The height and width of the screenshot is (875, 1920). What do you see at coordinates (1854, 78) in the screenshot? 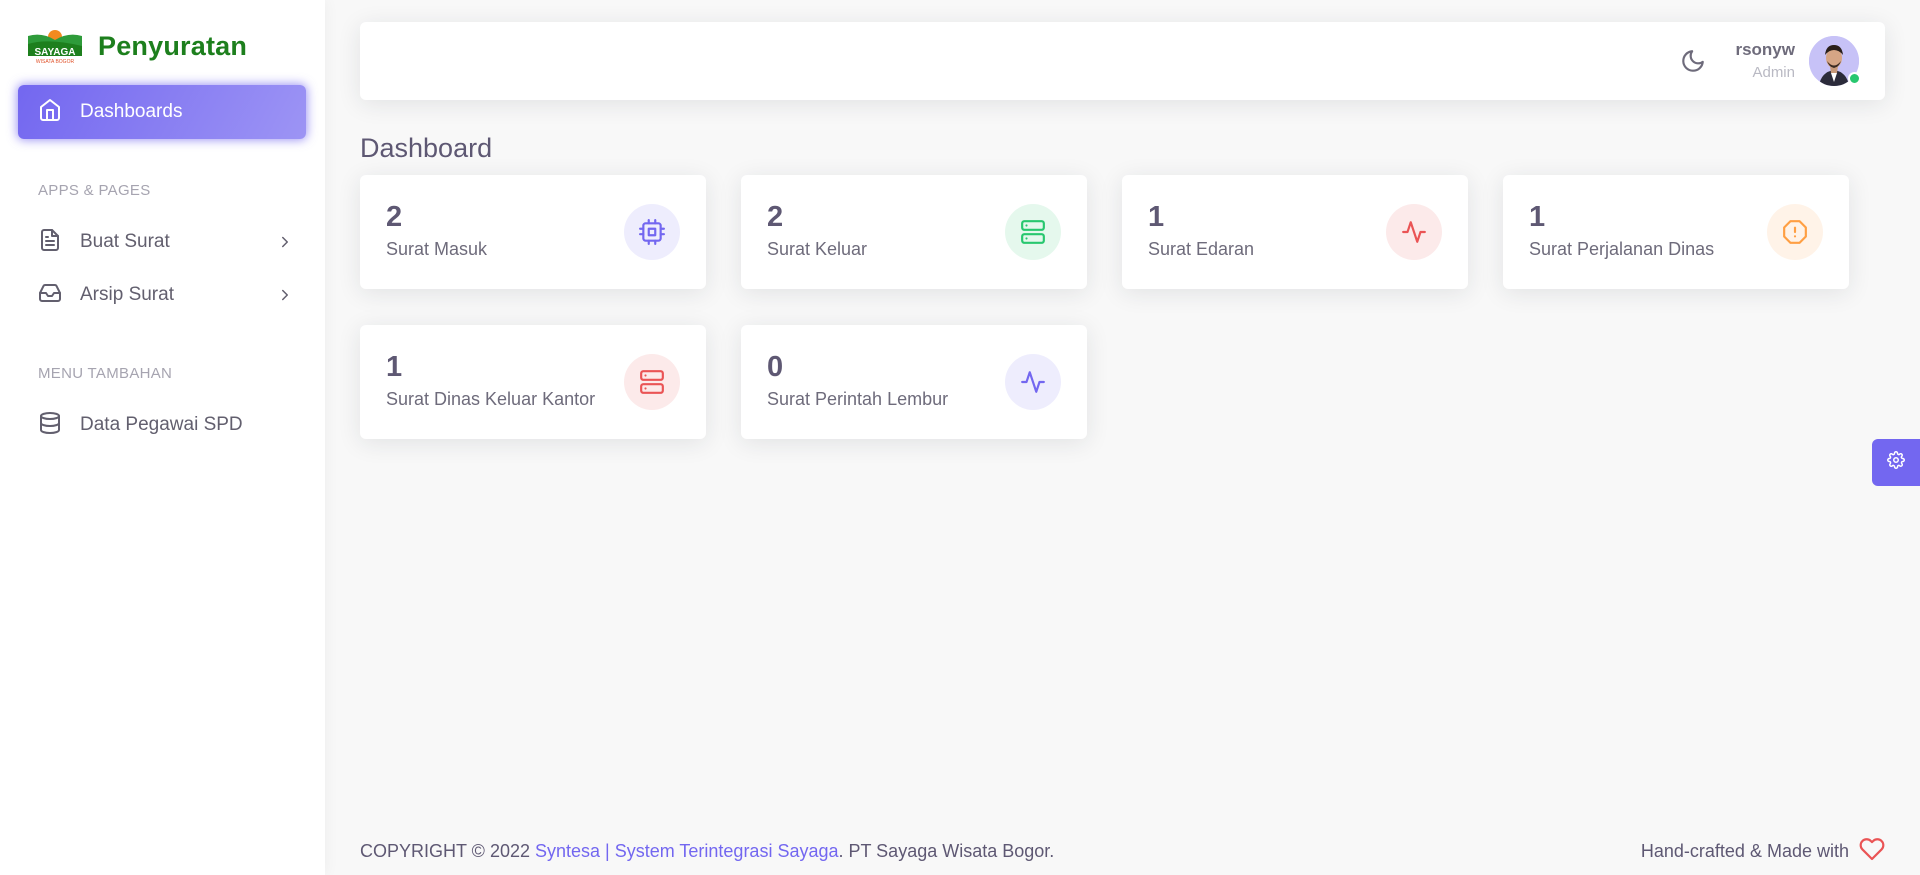
I see `online-status-dot` at bounding box center [1854, 78].